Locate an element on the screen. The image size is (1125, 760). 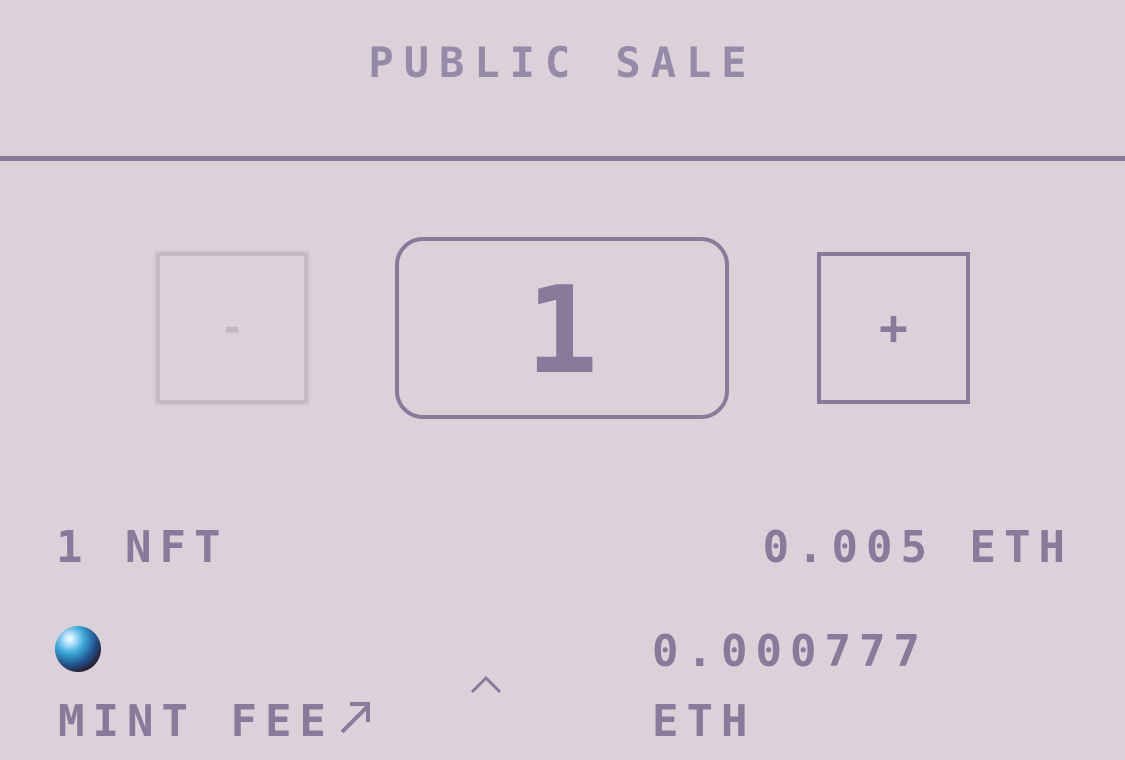
mint-fee-link: MINT FEE is located at coordinates (216, 721).